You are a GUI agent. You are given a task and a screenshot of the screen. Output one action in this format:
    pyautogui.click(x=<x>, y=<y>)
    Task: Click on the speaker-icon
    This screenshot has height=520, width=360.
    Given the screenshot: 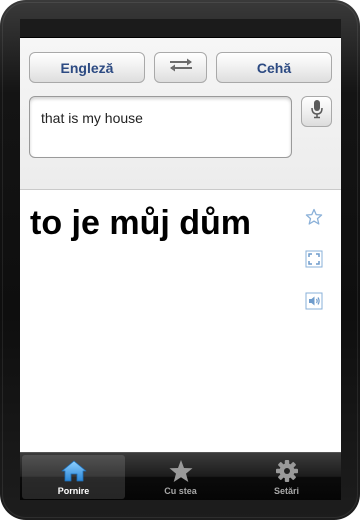 What is the action you would take?
    pyautogui.click(x=314, y=301)
    